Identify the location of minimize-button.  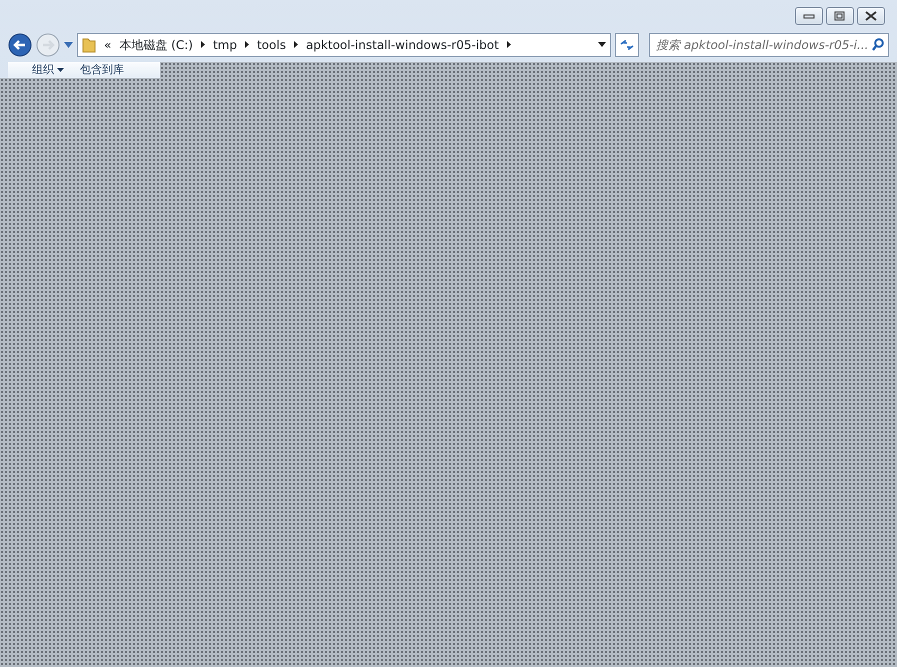
(809, 16).